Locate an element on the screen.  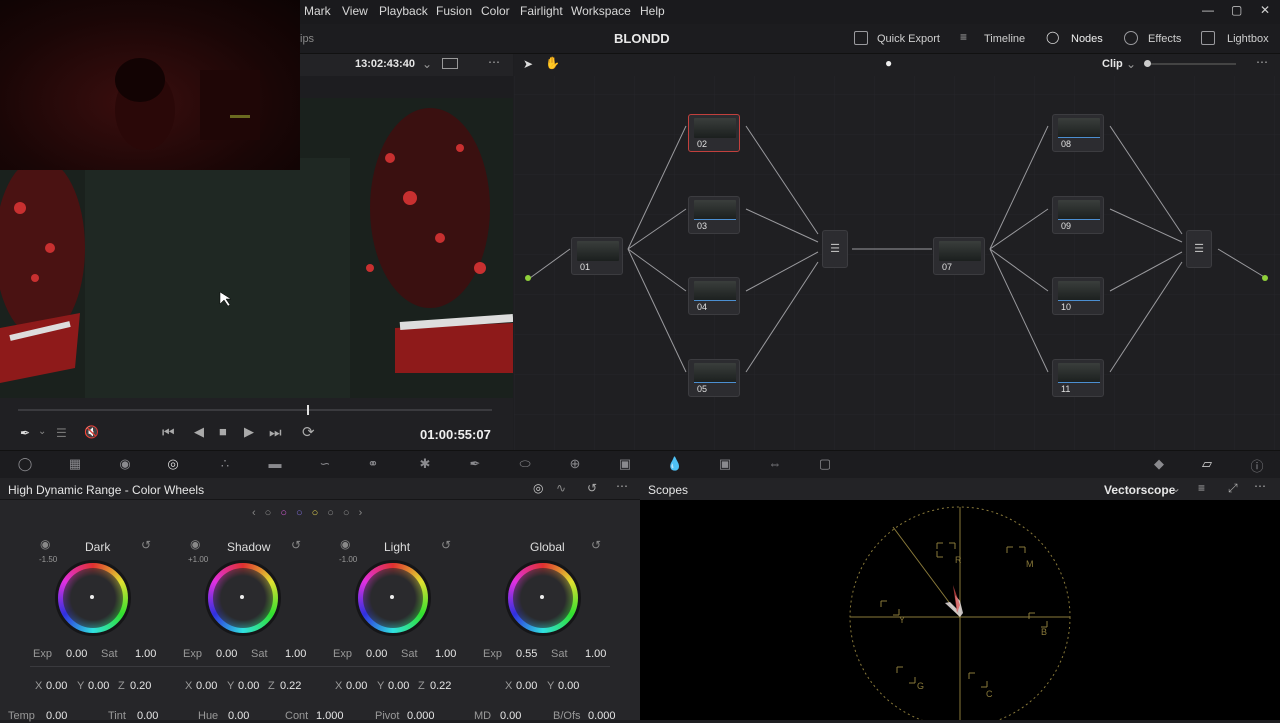
layers-icon: ☰ is located at coordinates (61, 433).